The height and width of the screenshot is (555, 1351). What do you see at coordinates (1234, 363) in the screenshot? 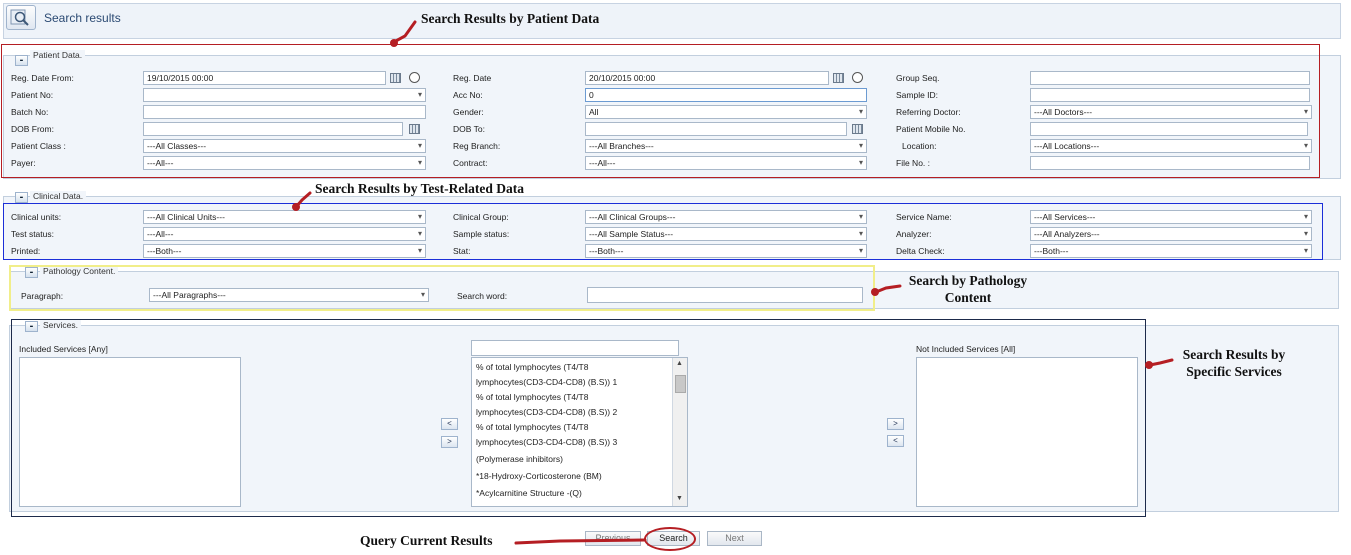
I see `annotation-specific-services: Search Results by Specific Services` at bounding box center [1234, 363].